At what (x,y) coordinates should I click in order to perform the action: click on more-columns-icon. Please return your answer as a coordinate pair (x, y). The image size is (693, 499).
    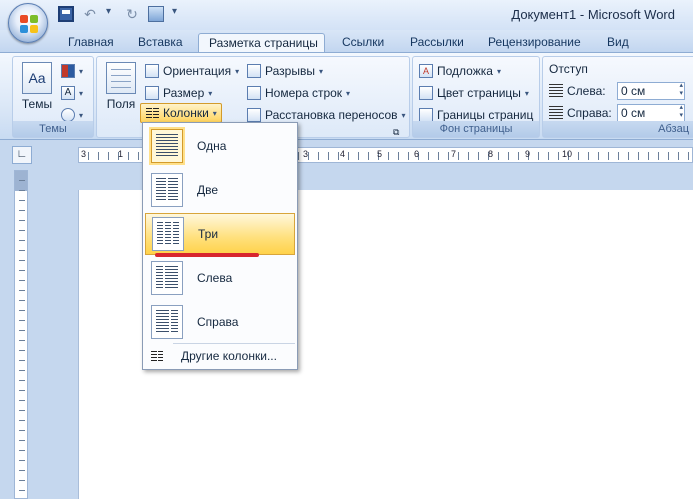
    Looking at the image, I should click on (157, 356).